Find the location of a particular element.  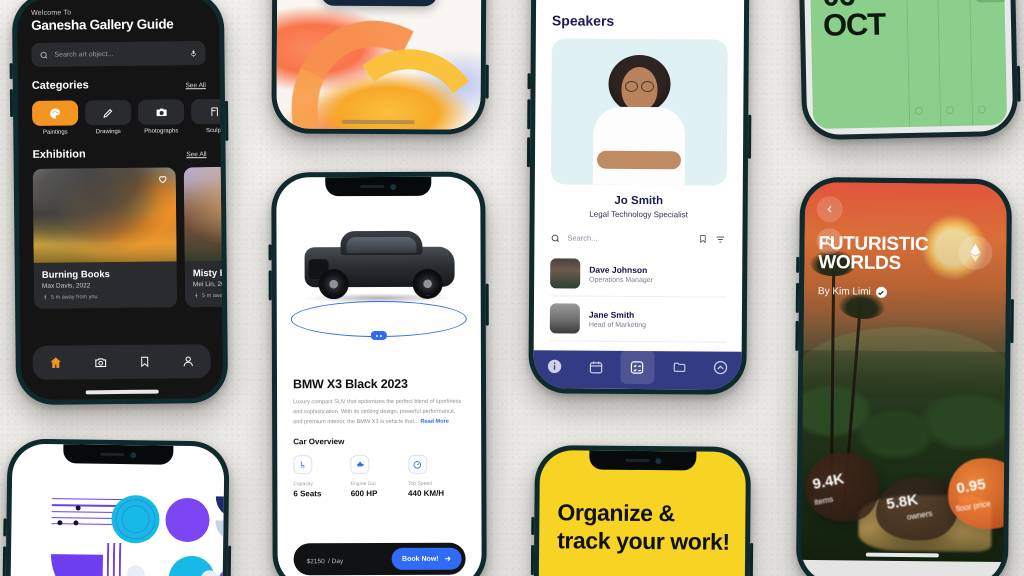

category-label: Drawings is located at coordinates (108, 132).